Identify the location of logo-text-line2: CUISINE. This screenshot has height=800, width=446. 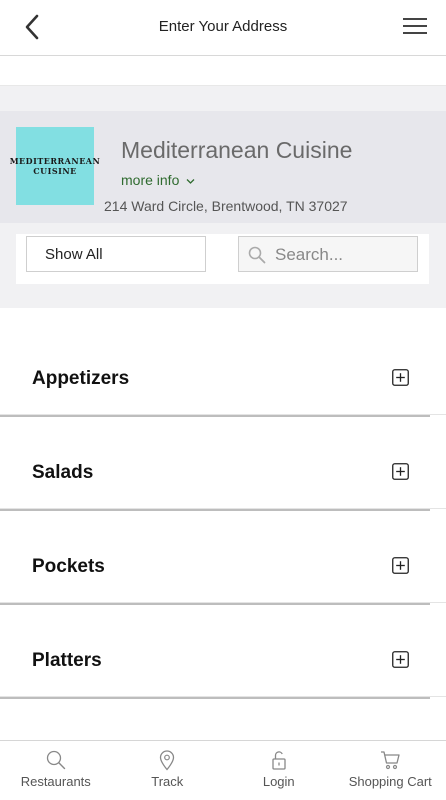
(55, 171).